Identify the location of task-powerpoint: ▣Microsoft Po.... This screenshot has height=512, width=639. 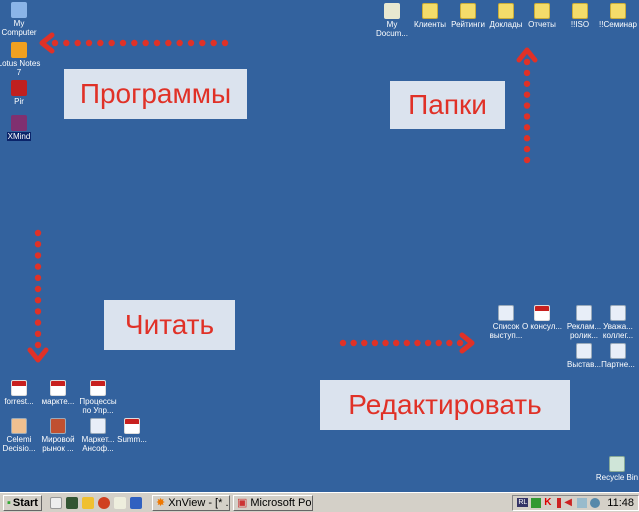
(272, 502).